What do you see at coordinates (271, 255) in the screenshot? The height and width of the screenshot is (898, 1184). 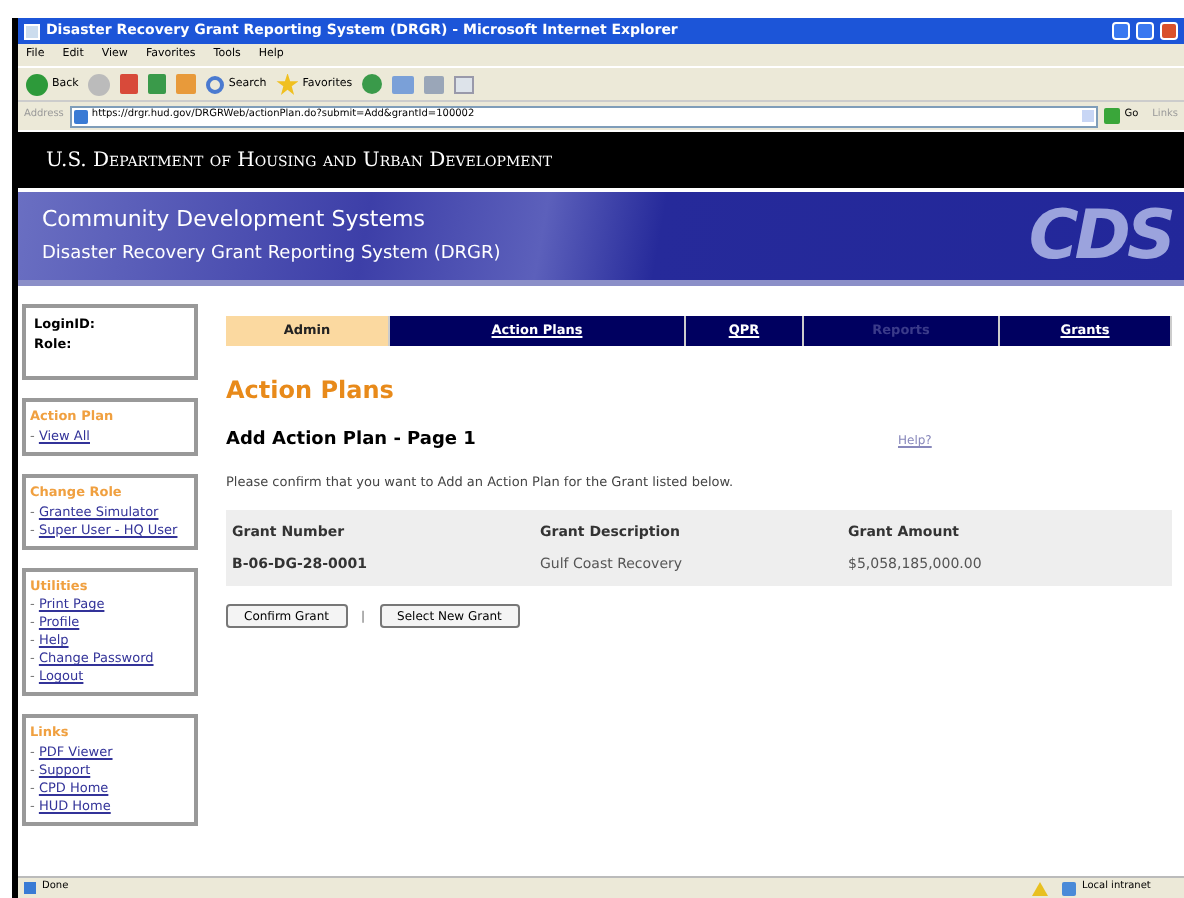 I see `banner-subtitle: Disaster Recovery Grant Reporting System (DRGR)` at bounding box center [271, 255].